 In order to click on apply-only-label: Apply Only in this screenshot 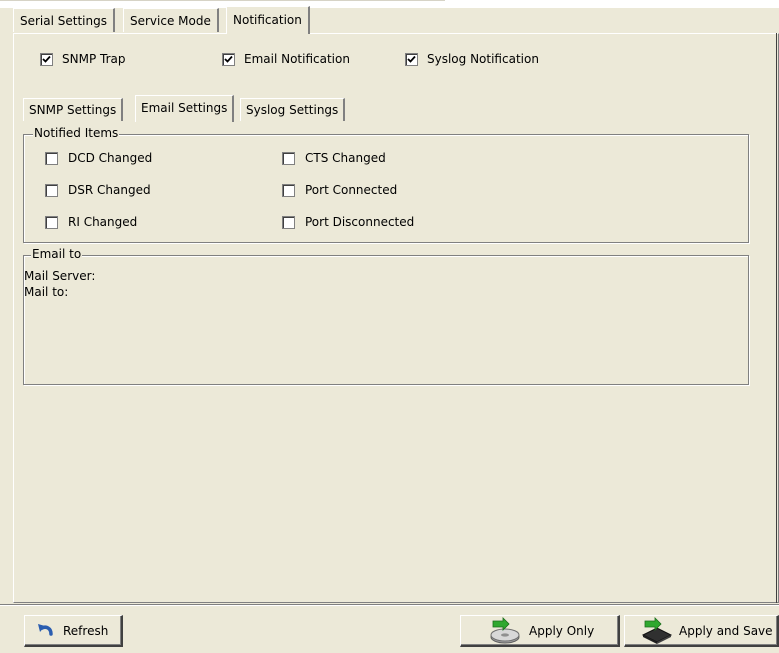, I will do `click(562, 630)`.